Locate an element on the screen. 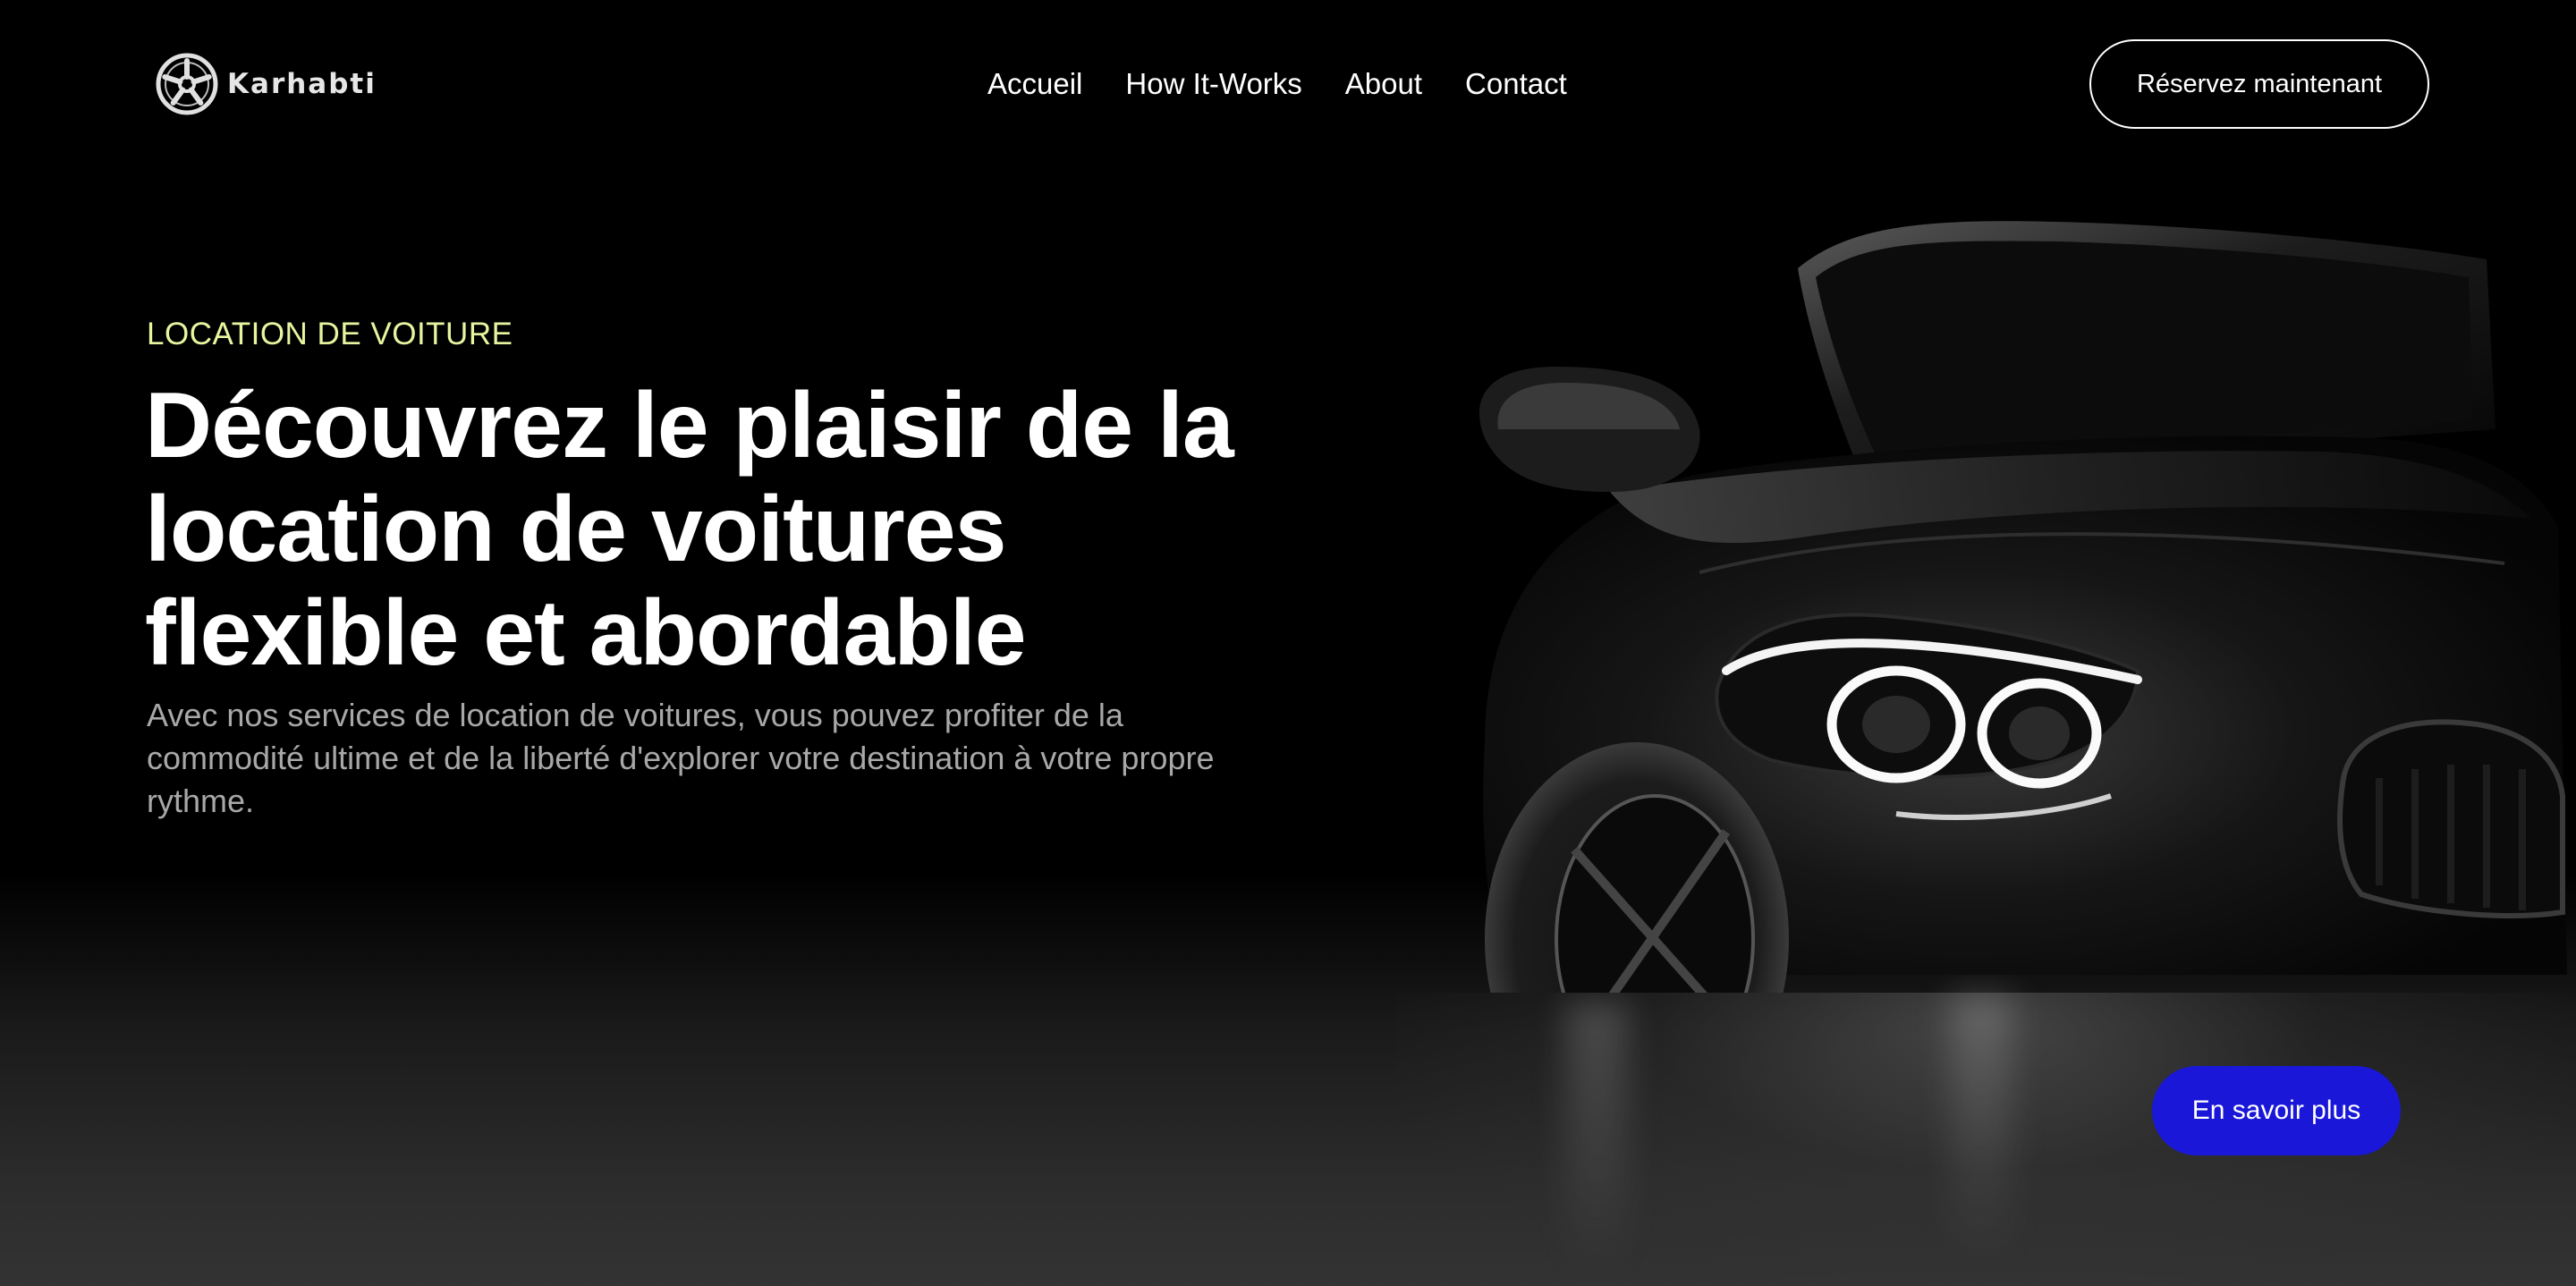 This screenshot has width=2576, height=1286. headline-line: flexible et abordable is located at coordinates (586, 633).